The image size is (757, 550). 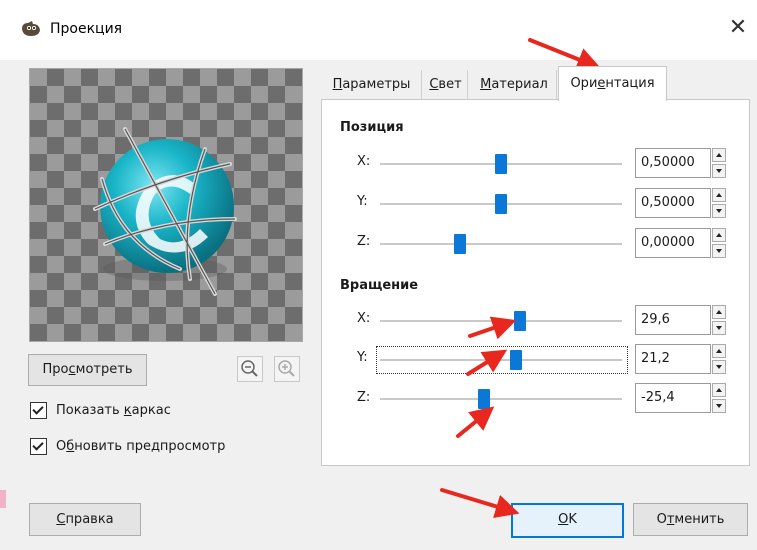 I want to click on help-button: Справка, so click(x=85, y=519).